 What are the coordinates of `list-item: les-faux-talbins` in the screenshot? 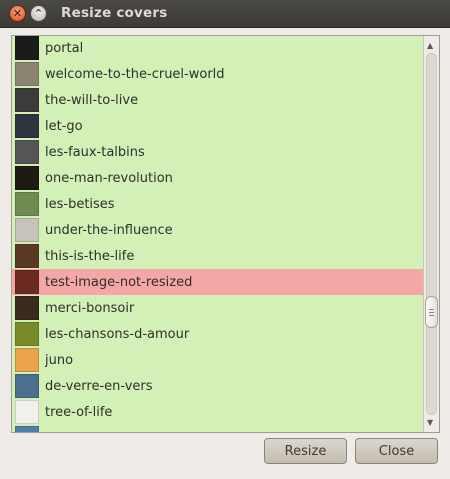 It's located at (217, 152).